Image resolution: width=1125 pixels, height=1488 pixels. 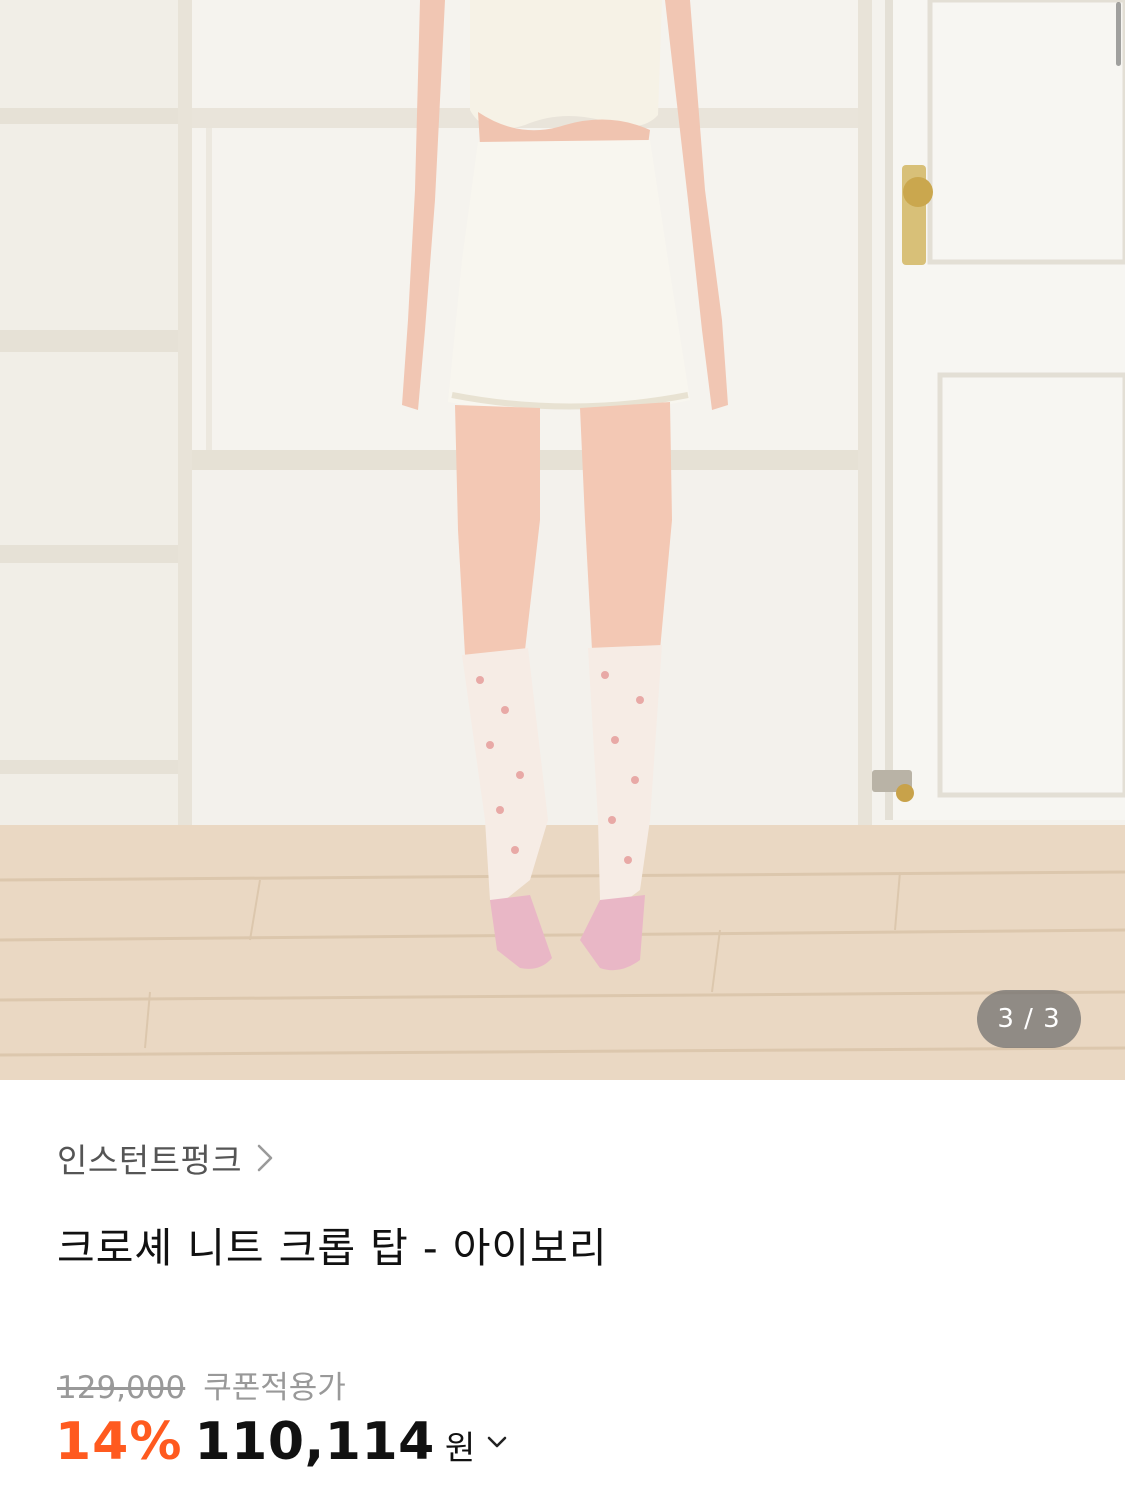 What do you see at coordinates (1118, 34) in the screenshot?
I see `scroll-indicator` at bounding box center [1118, 34].